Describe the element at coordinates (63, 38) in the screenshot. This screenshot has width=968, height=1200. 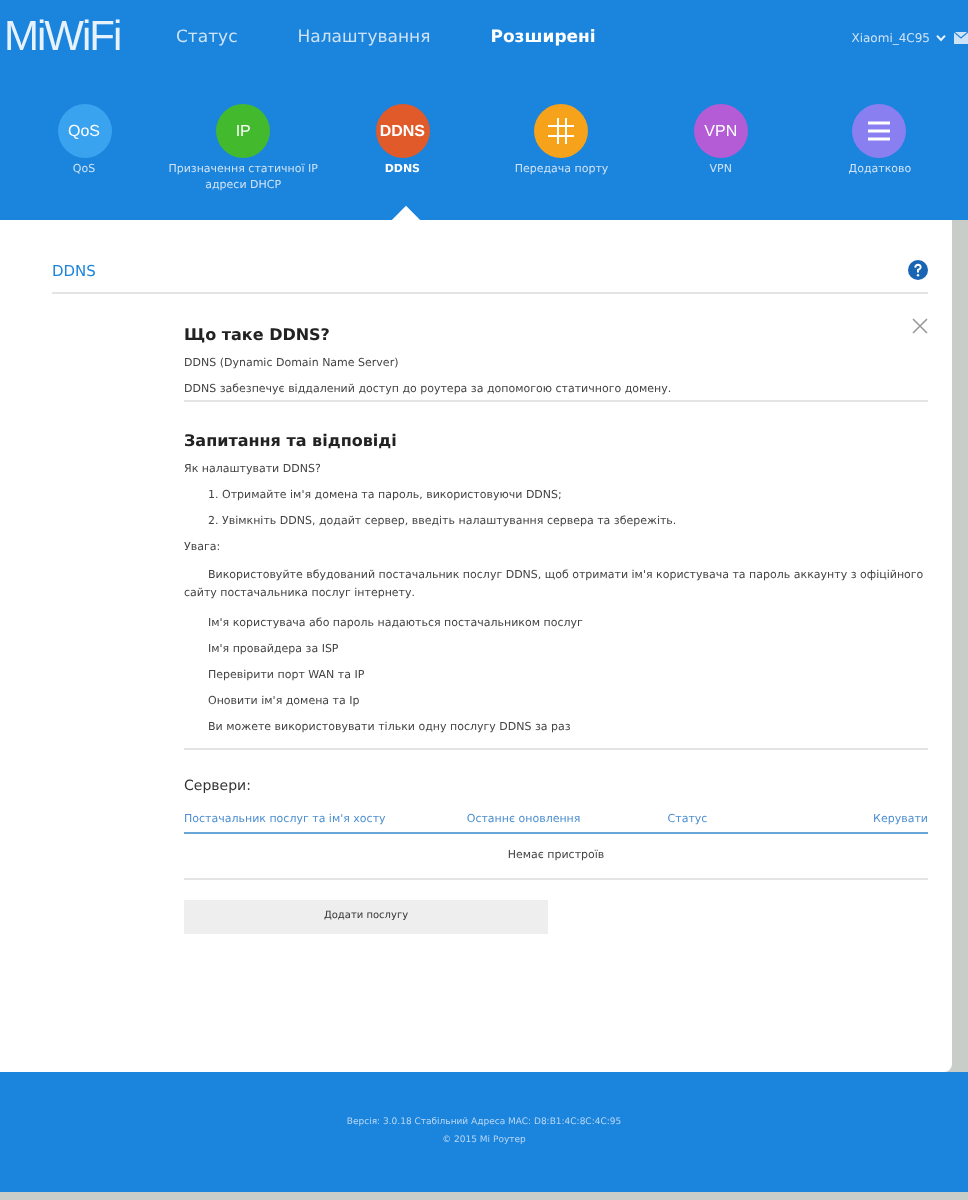
I see `logo: MiWiFi` at that location.